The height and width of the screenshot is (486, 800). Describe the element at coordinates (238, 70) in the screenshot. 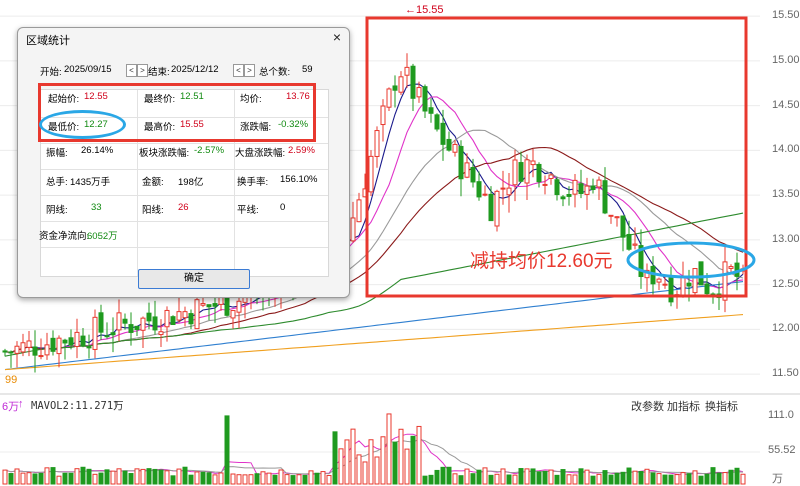

I see `end-prev-button: <` at that location.